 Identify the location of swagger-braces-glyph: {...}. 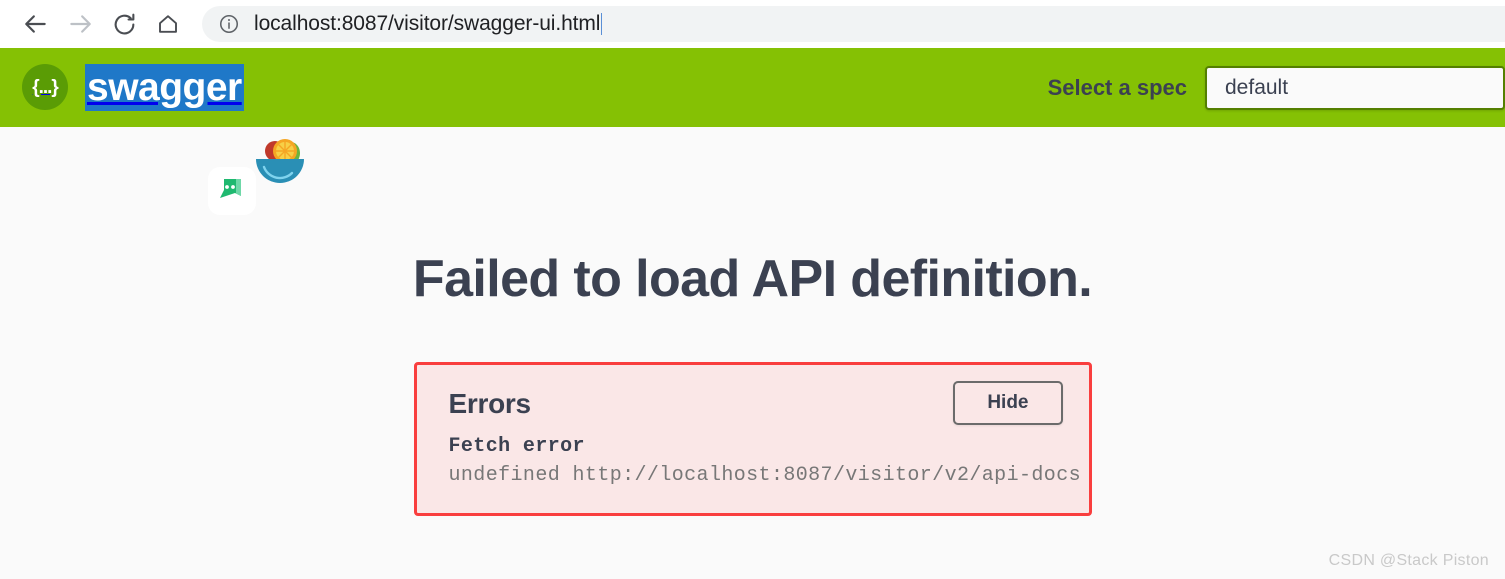
(45, 87).